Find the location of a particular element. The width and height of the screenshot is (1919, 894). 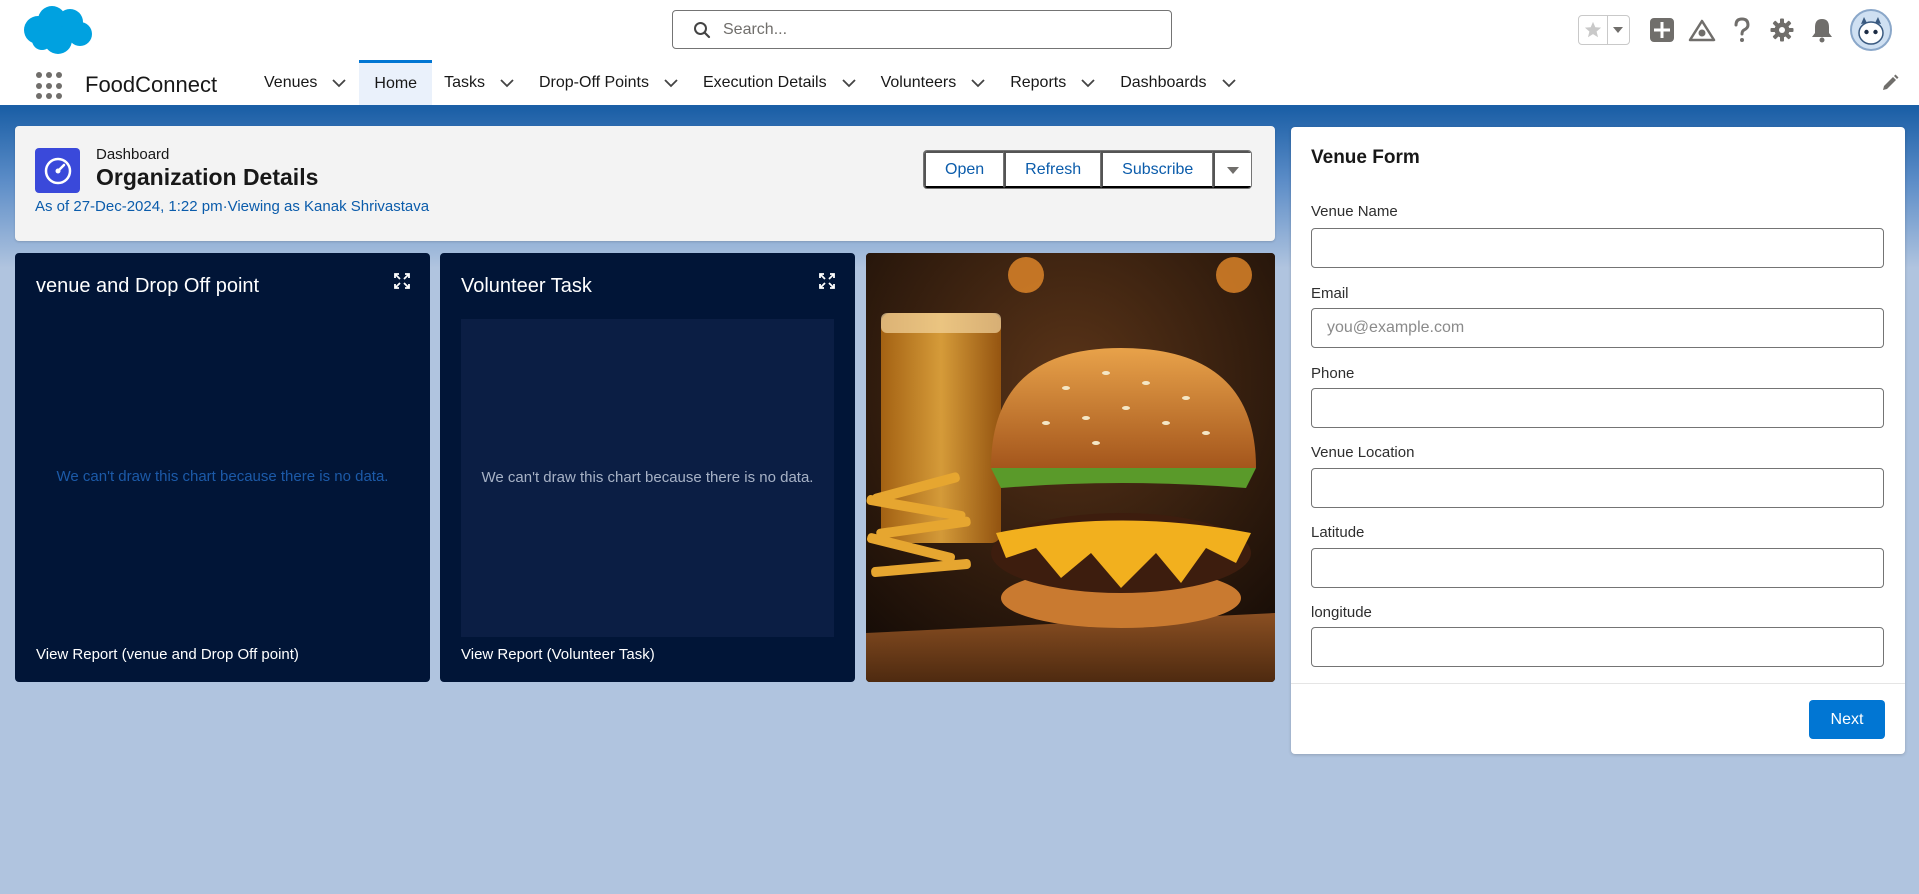

nav-item-label: Venues is located at coordinates (291, 82).